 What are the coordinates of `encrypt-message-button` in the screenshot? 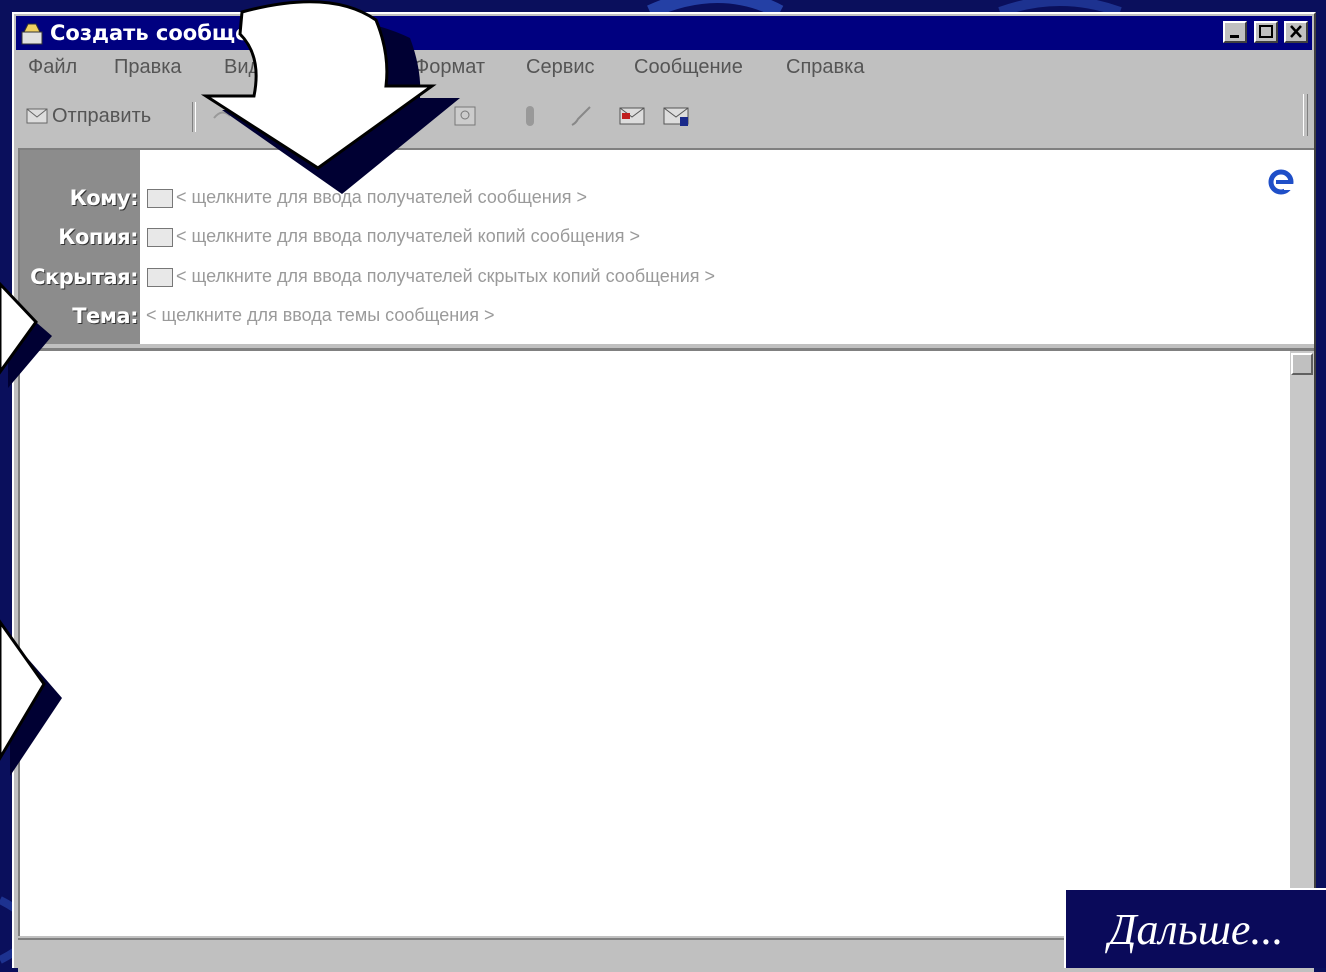 It's located at (677, 116).